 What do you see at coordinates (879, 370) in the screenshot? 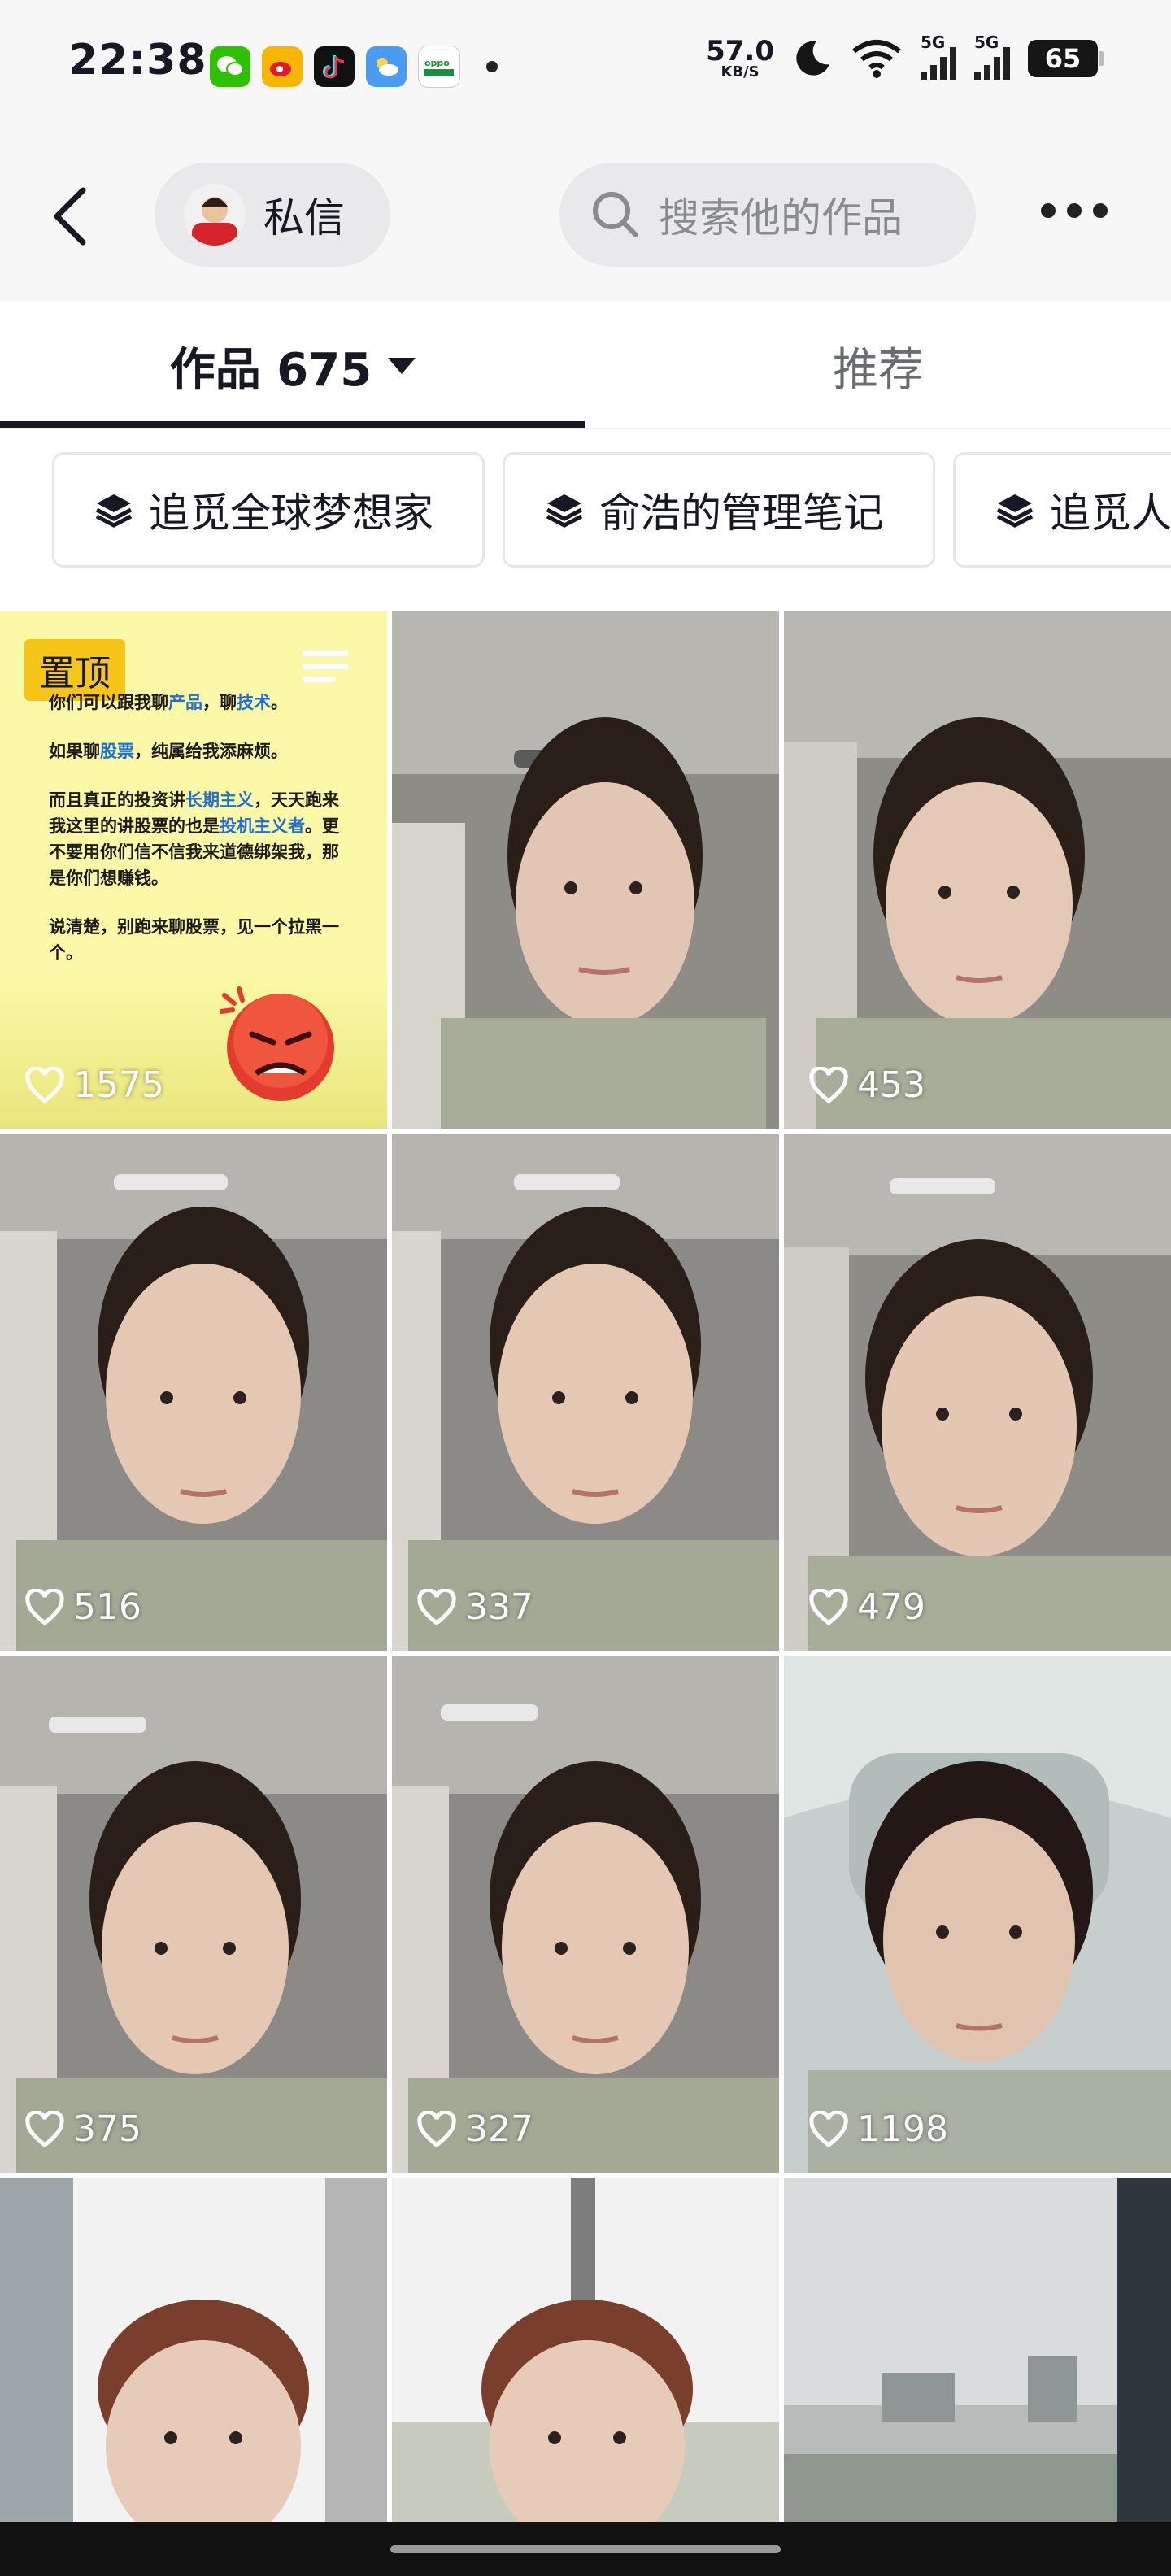
I see `tab-recommended-label: 推荐` at bounding box center [879, 370].